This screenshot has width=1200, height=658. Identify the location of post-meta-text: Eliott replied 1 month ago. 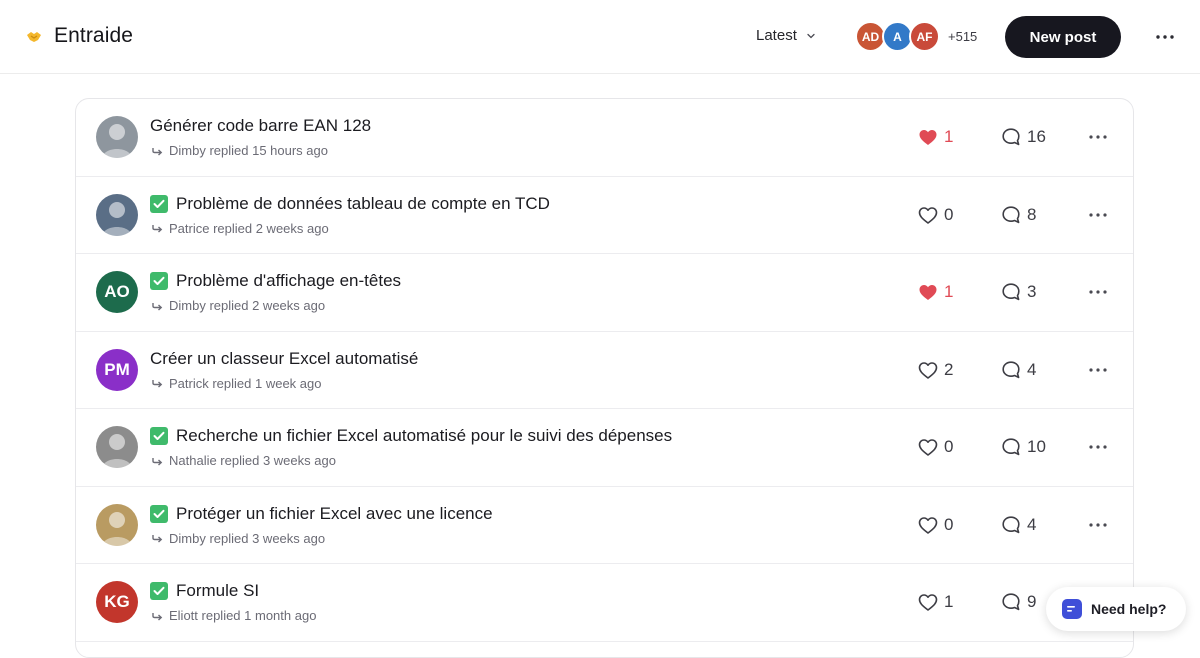
(243, 615).